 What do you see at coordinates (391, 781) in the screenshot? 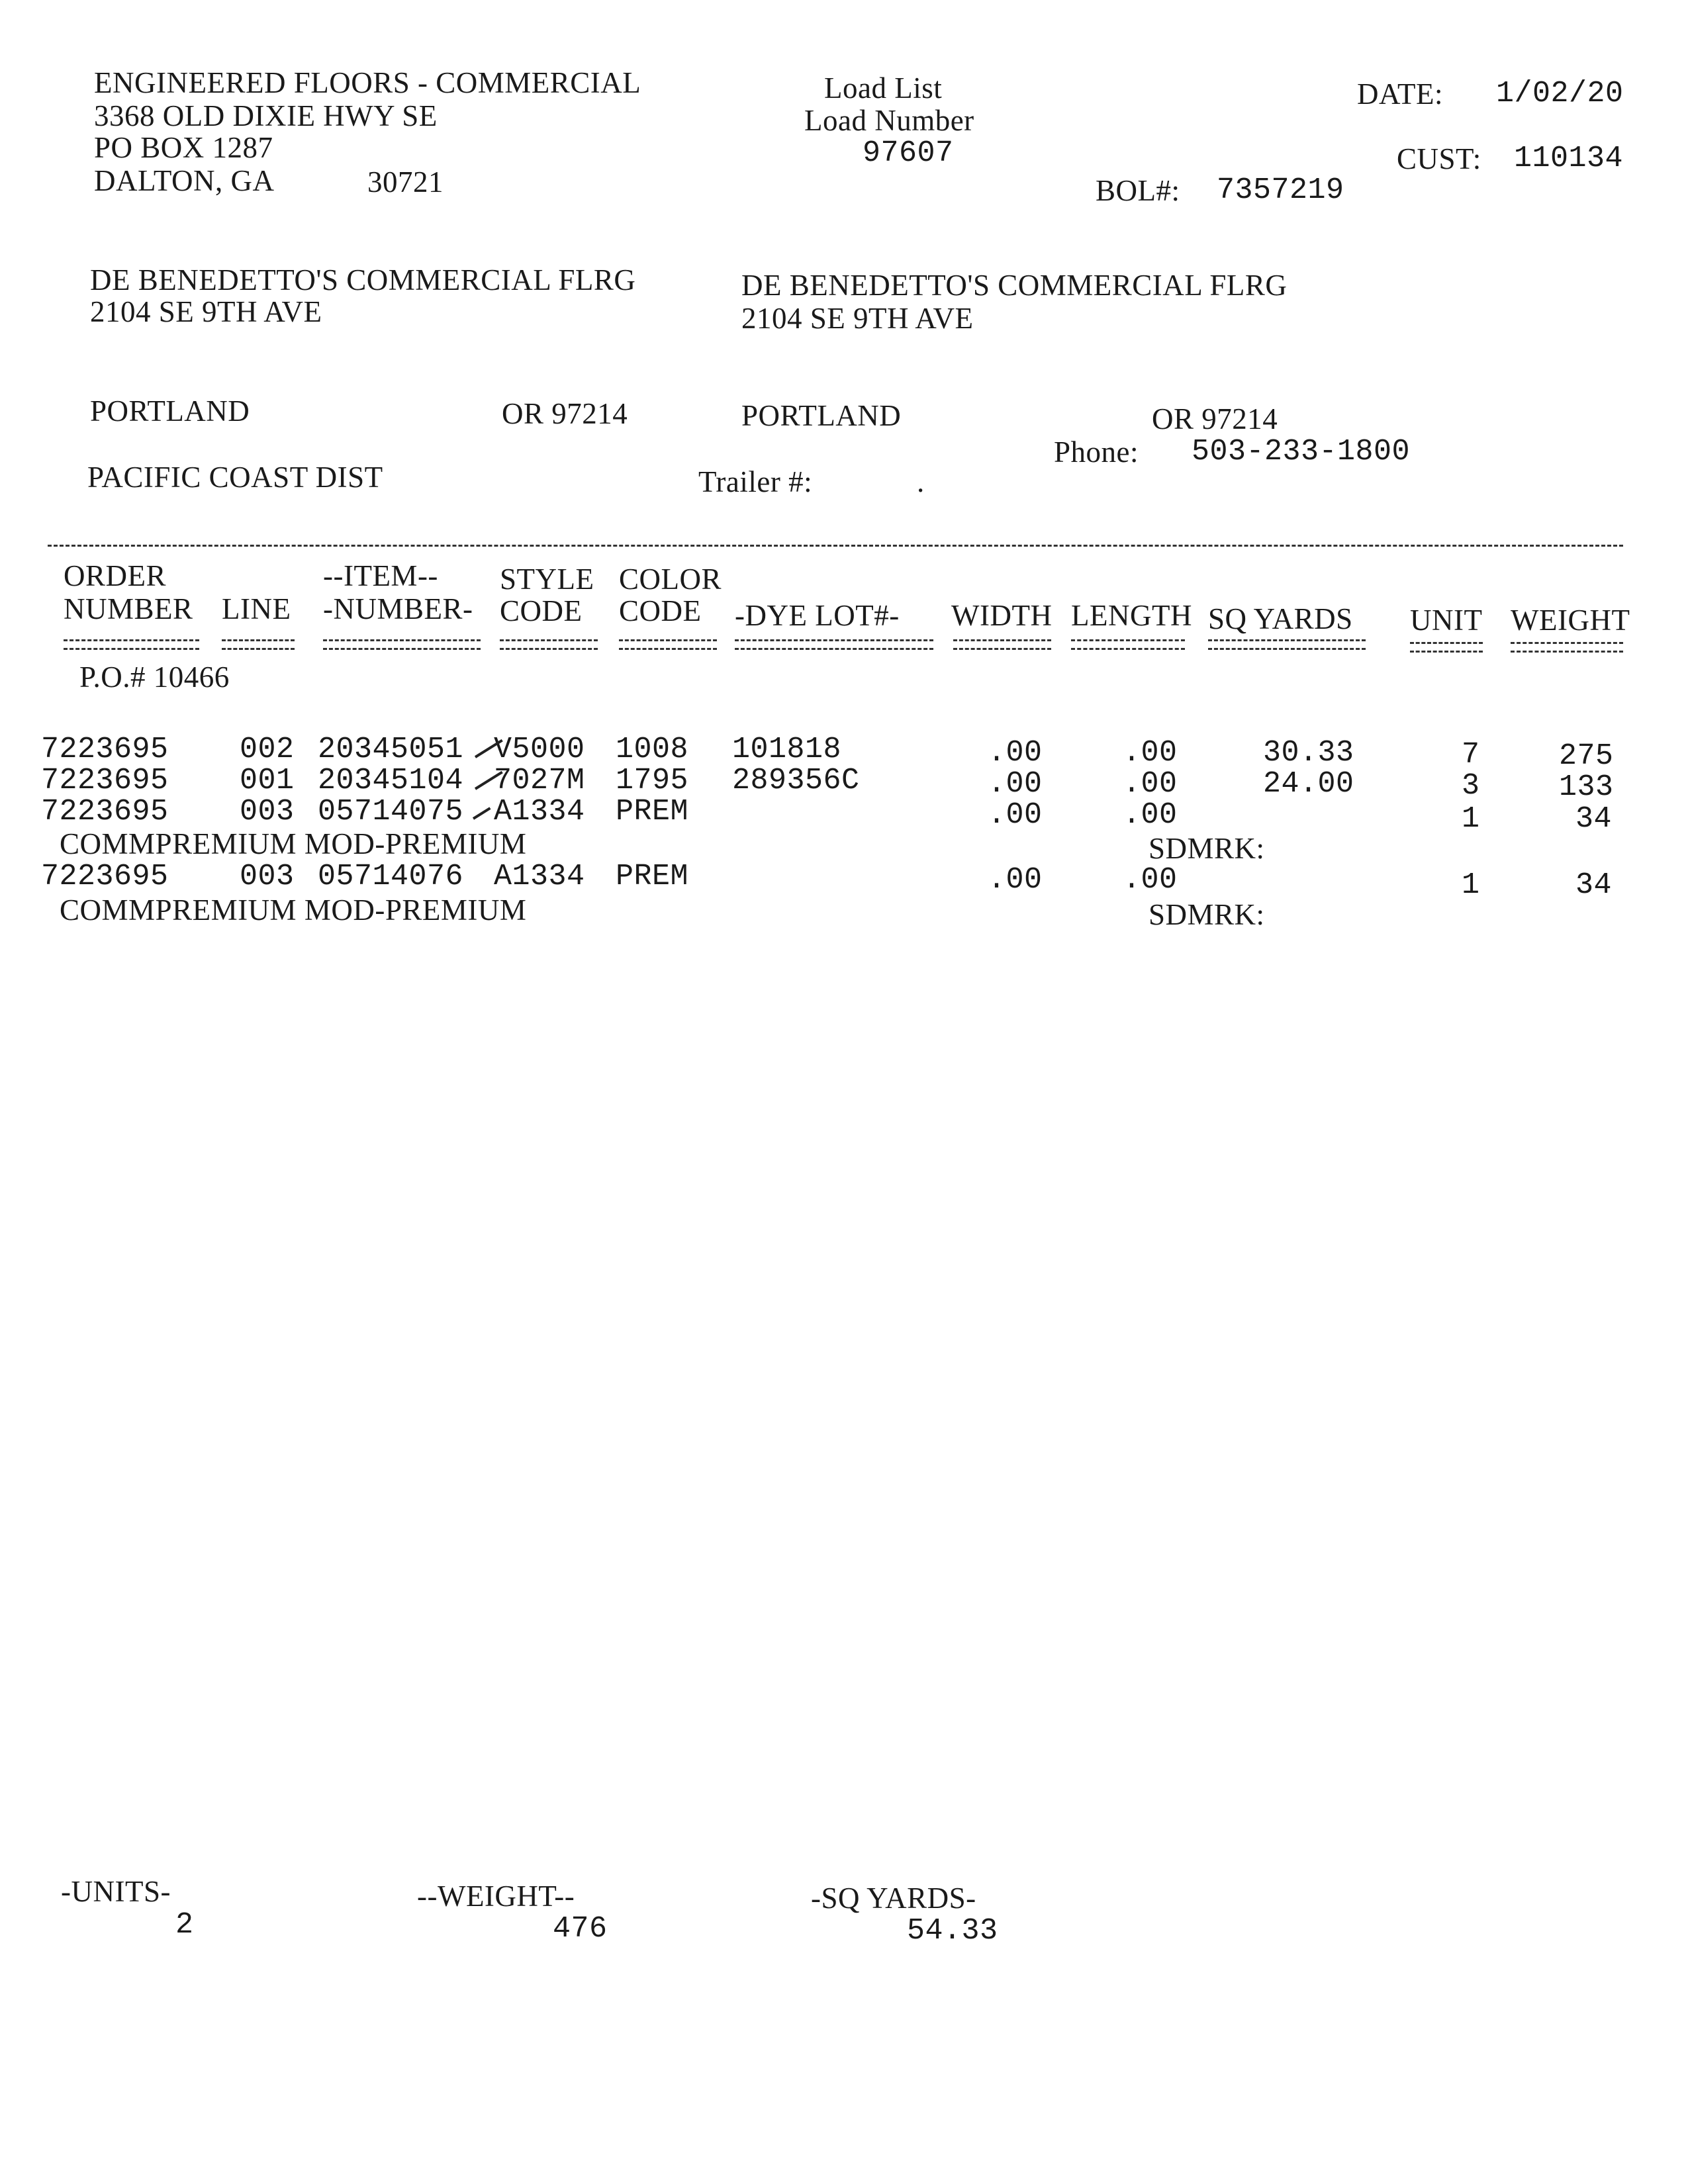
I see `cell-item: 20345104` at bounding box center [391, 781].